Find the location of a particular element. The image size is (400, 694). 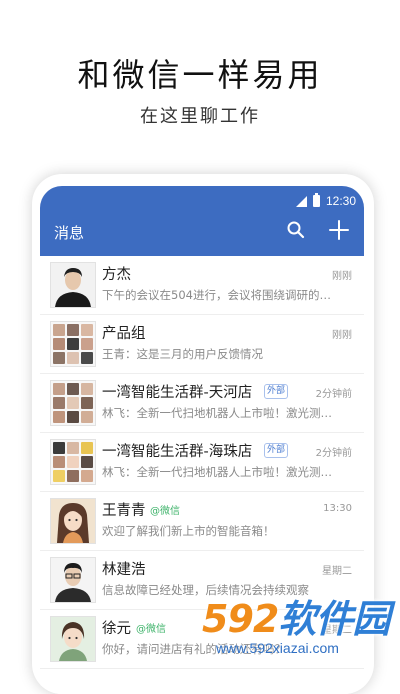

signal-icon is located at coordinates (301, 201).